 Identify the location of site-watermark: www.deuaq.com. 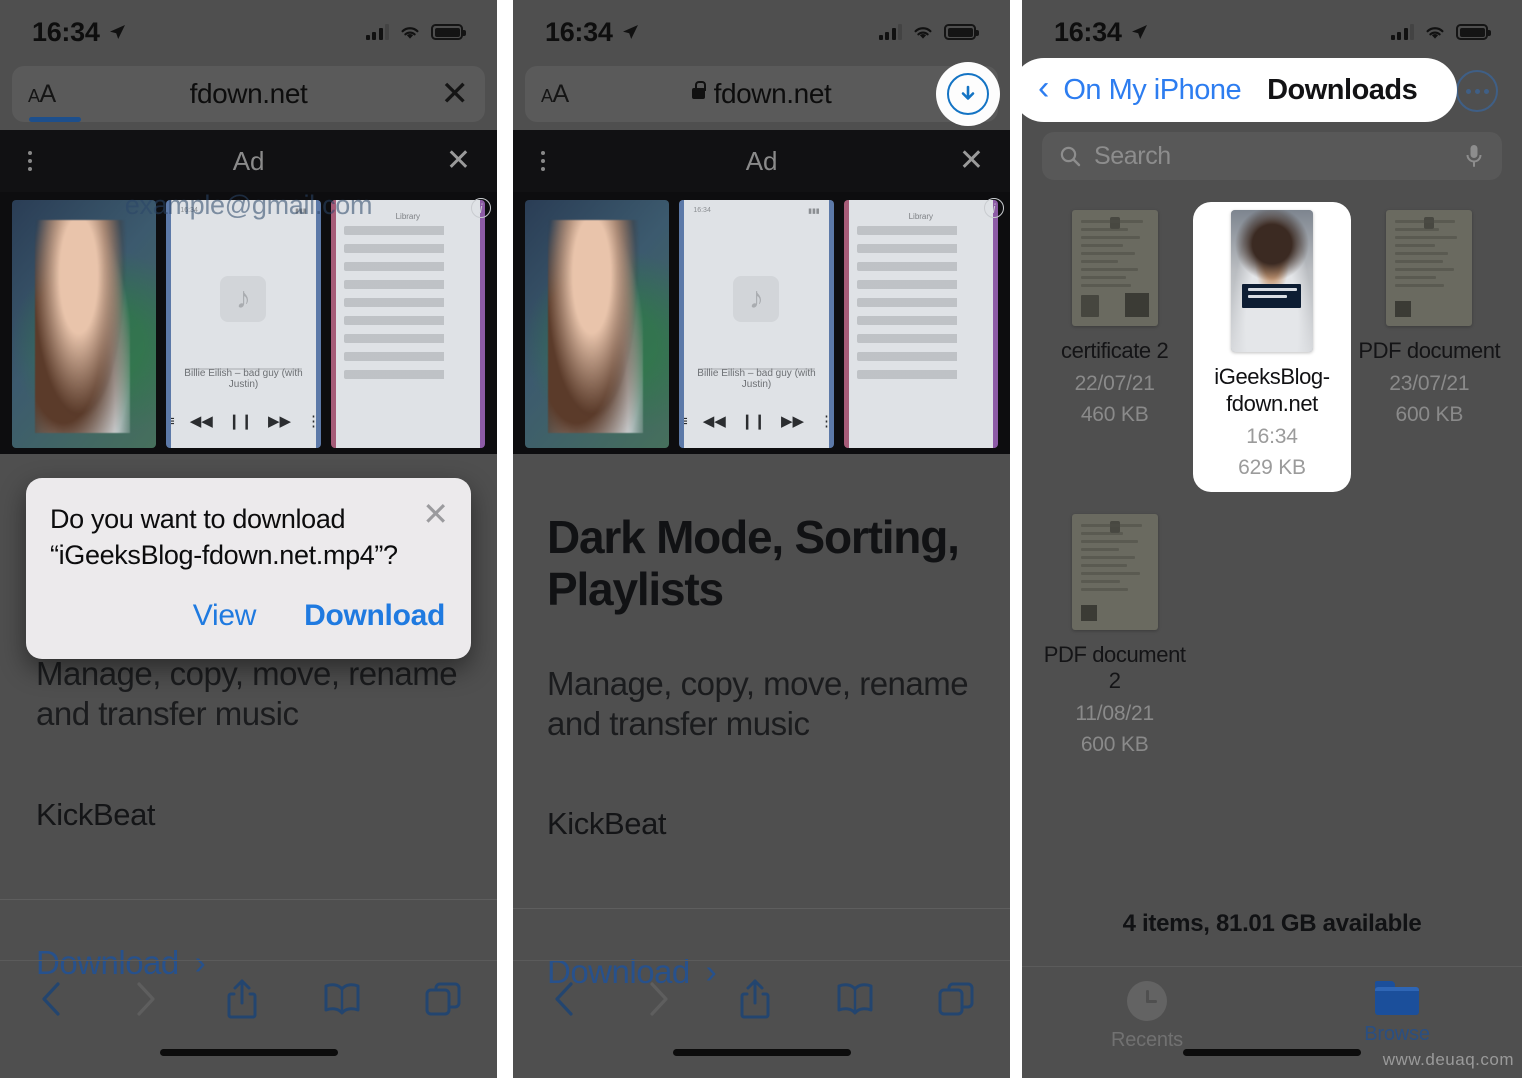
(1448, 1059).